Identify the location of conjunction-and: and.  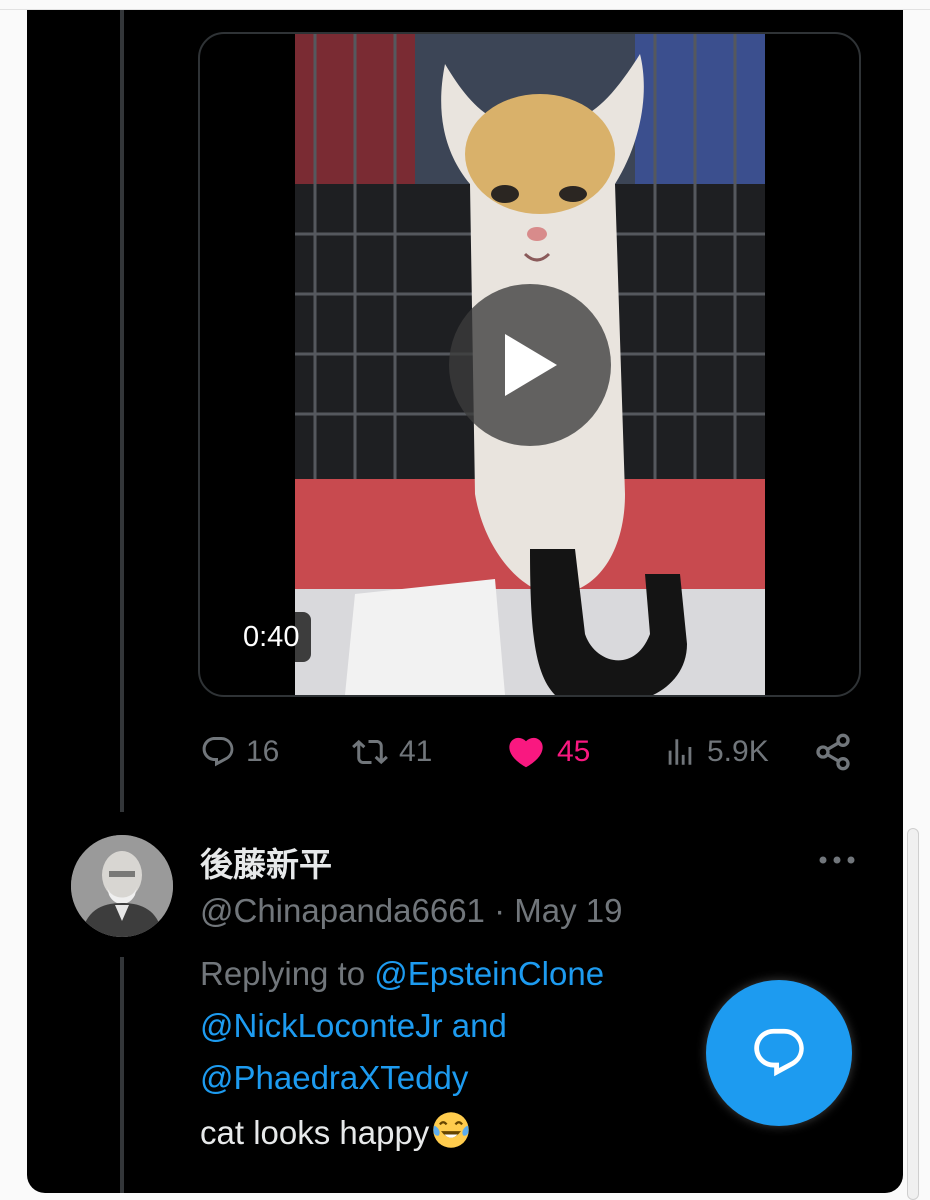
(479, 1025).